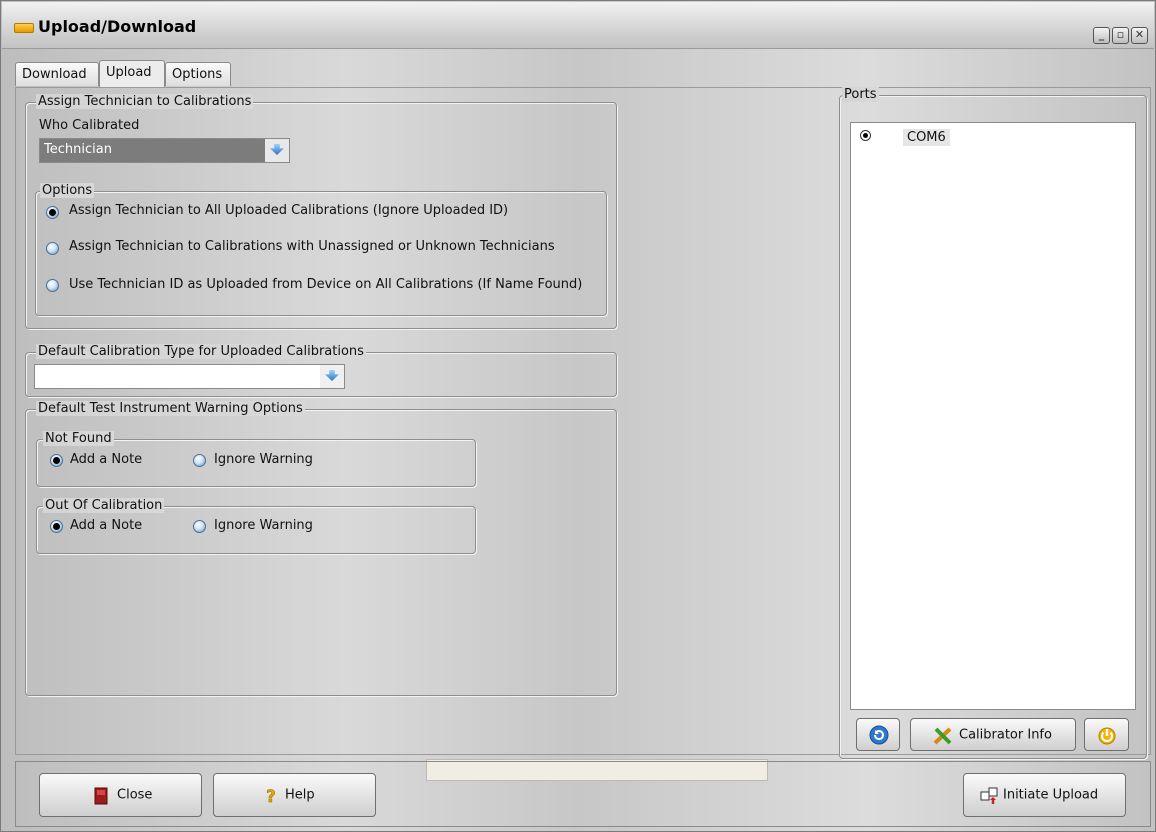  Describe the element at coordinates (189, 376) in the screenshot. I see `calibration-type-dropdown` at that location.